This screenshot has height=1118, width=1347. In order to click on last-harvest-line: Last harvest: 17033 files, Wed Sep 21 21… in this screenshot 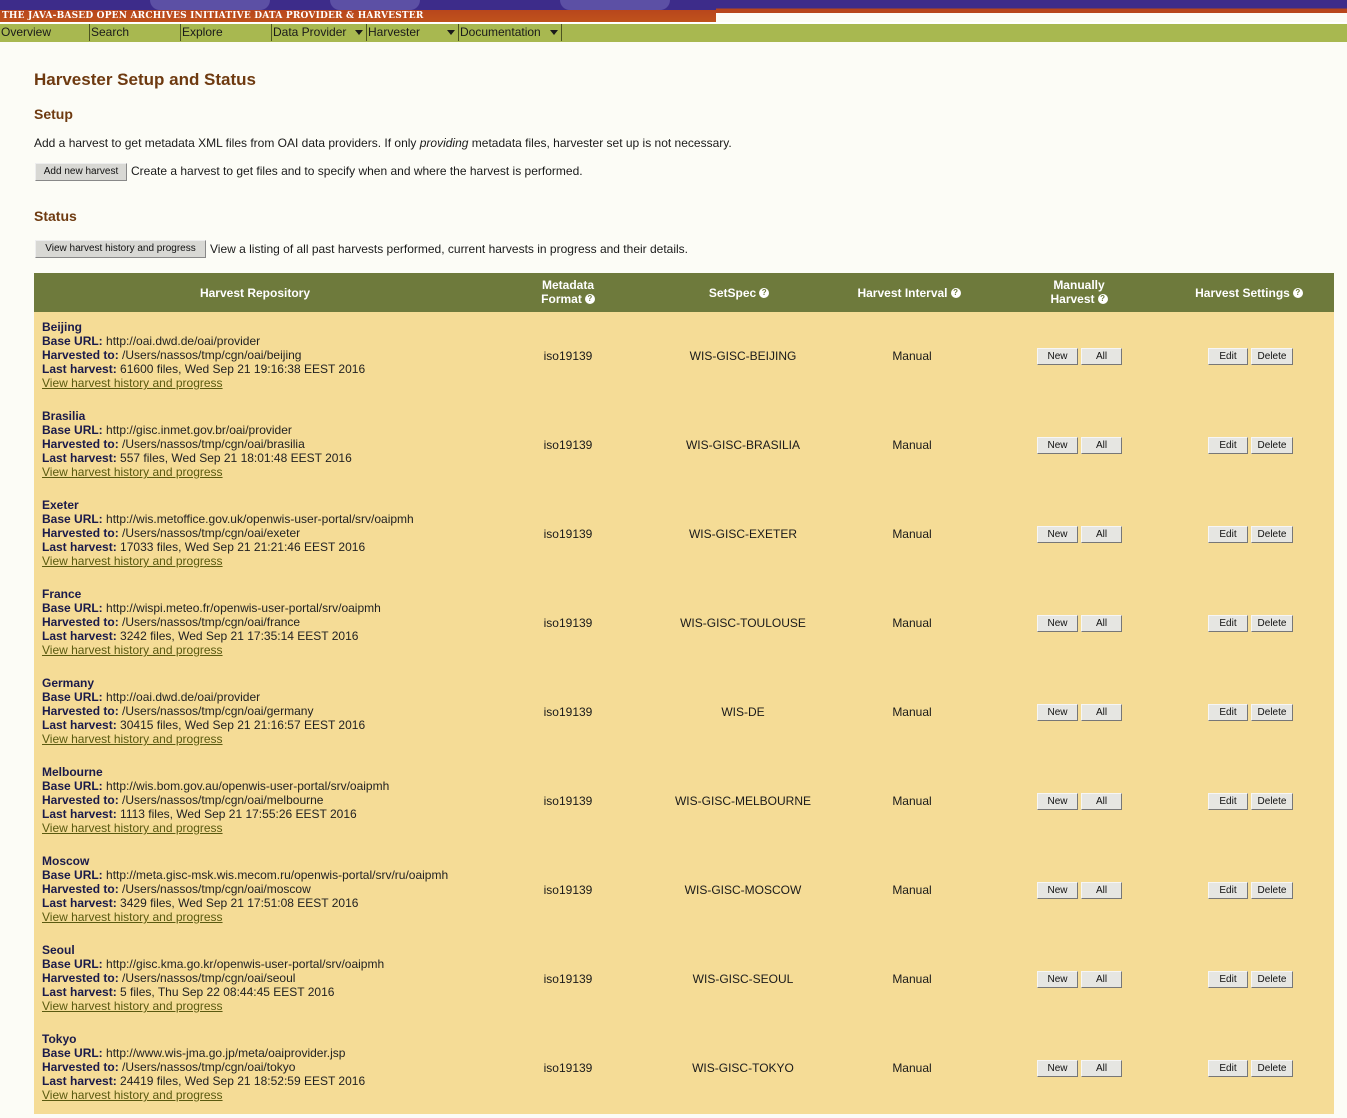, I will do `click(228, 547)`.